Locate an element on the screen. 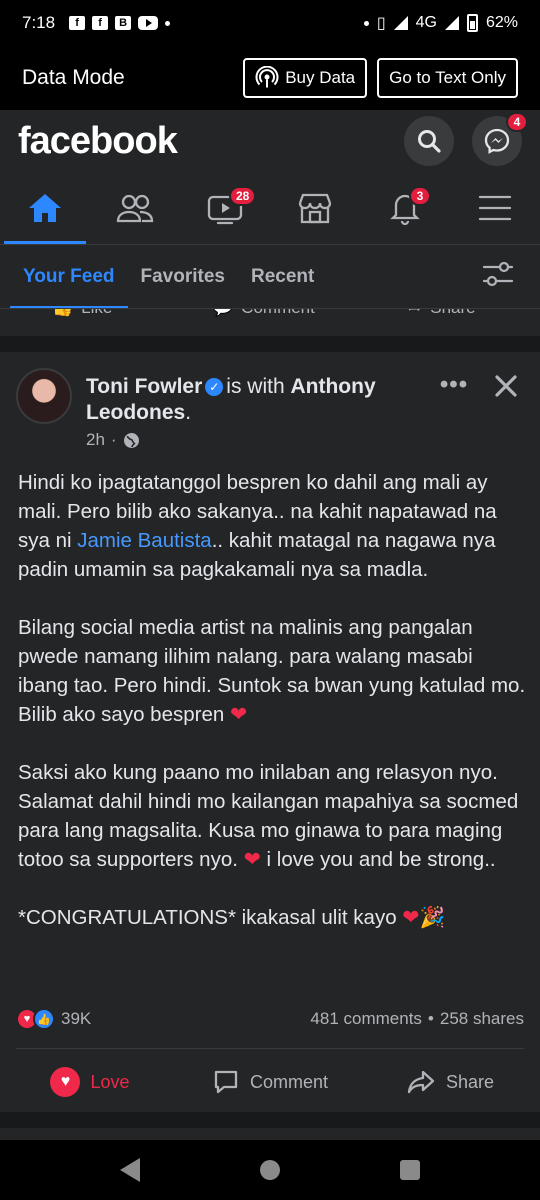 This screenshot has width=540, height=1200. prev-like-button: 👍 Like is located at coordinates (82, 313).